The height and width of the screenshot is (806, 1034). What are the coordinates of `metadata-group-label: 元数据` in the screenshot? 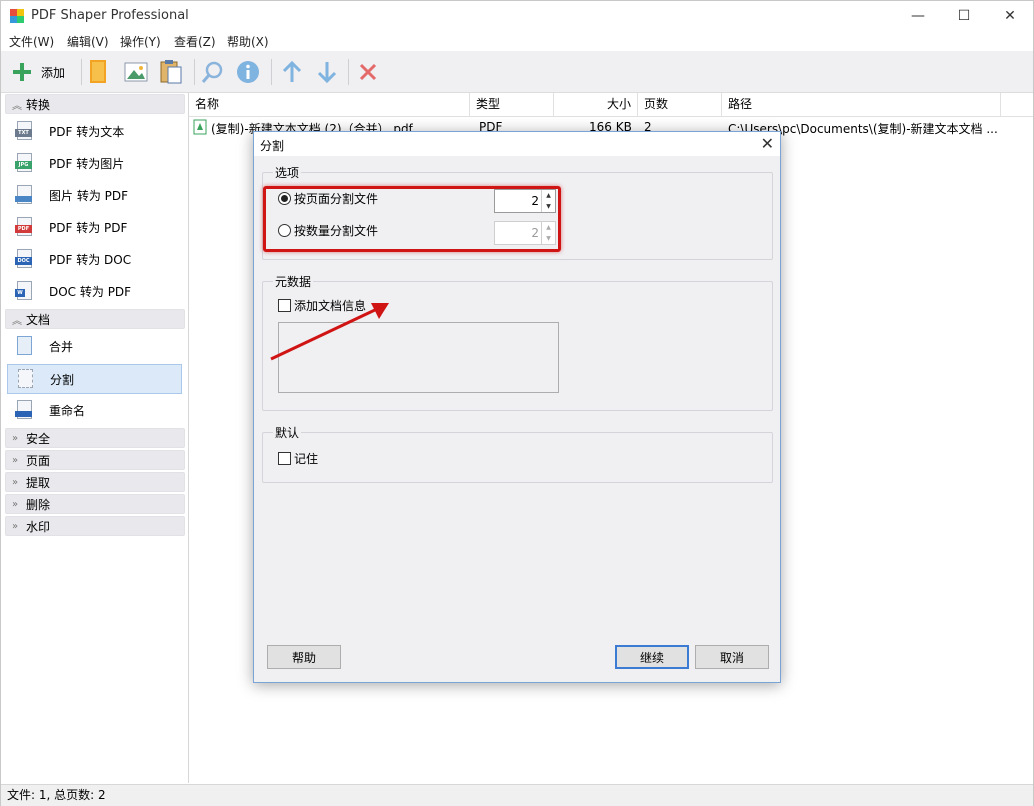 It's located at (293, 281).